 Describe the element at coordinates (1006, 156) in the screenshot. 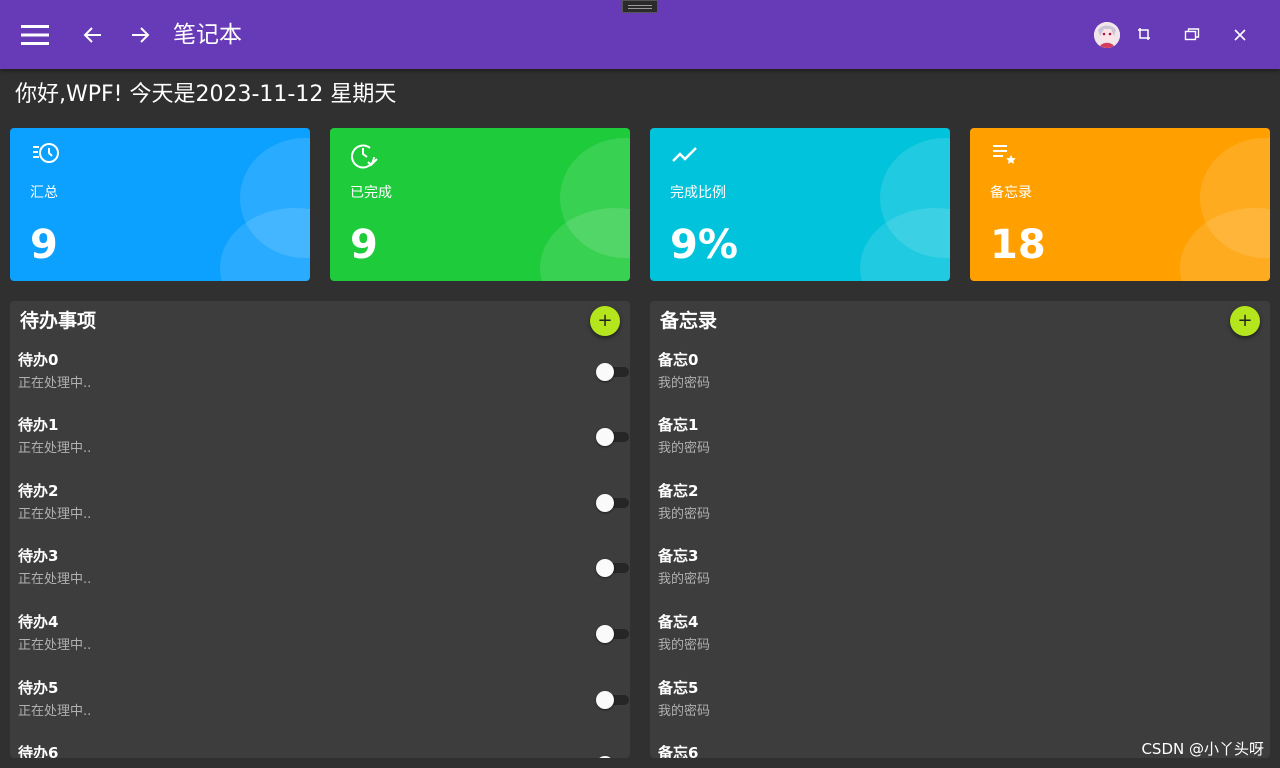

I see `list-star-icon` at that location.